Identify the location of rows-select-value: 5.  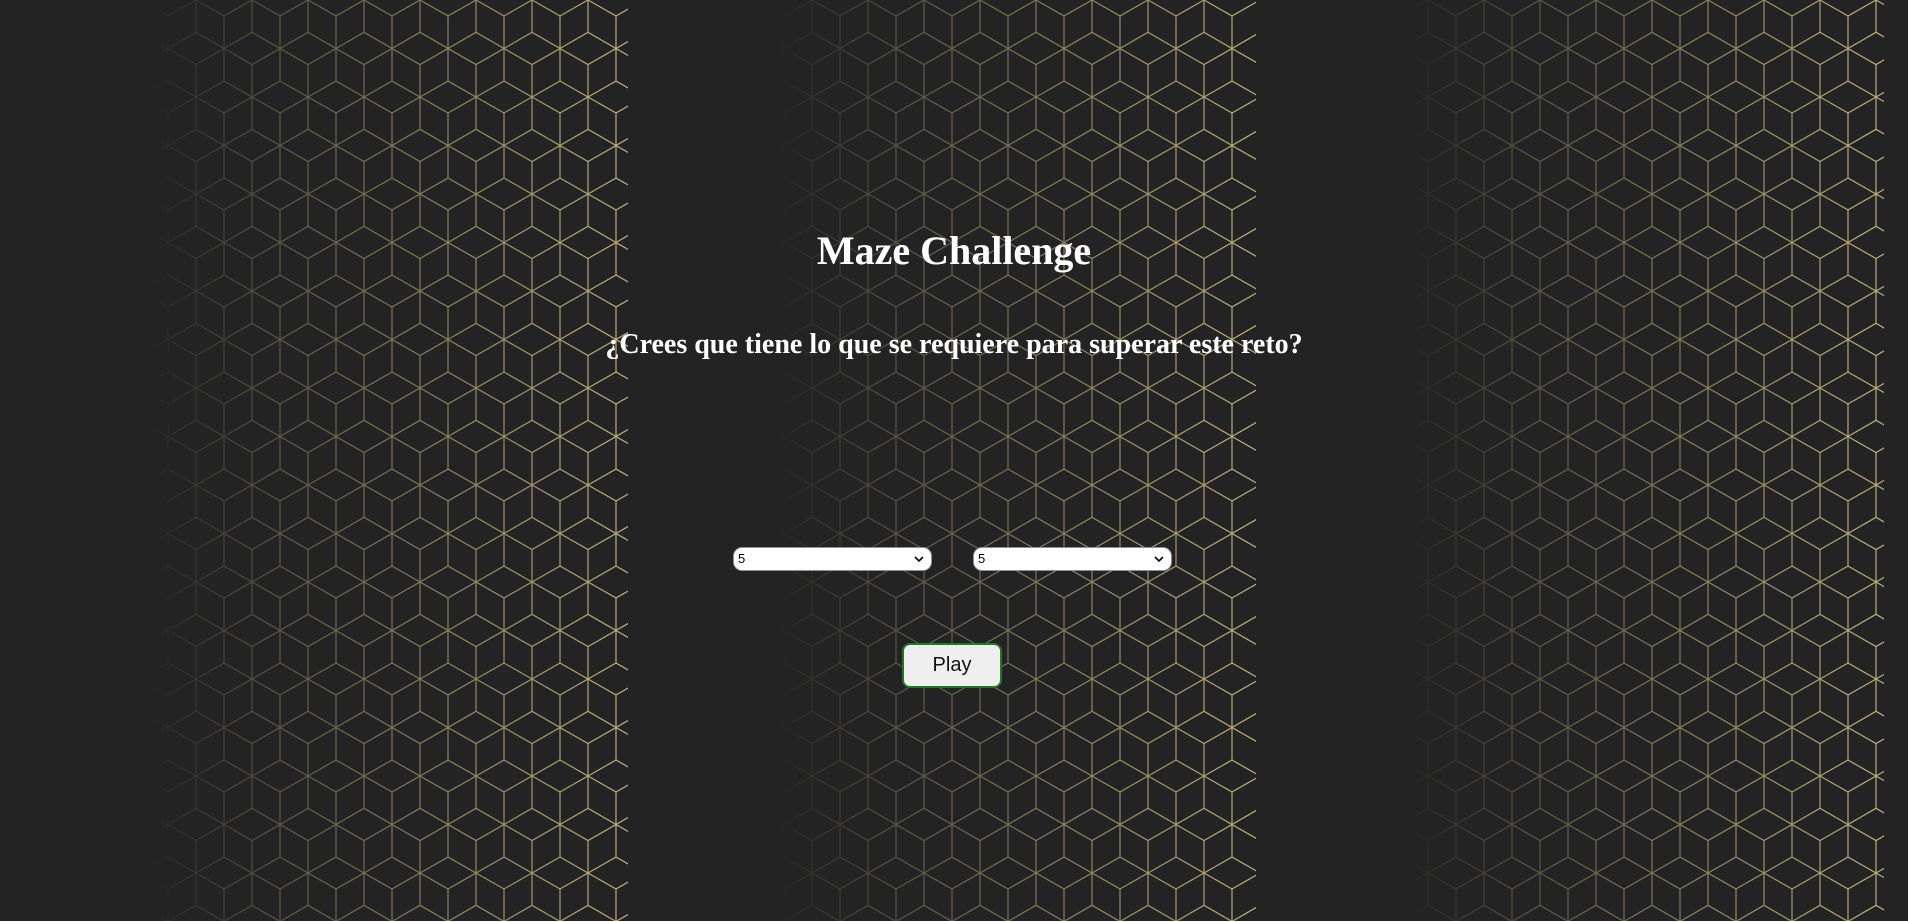
(742, 558).